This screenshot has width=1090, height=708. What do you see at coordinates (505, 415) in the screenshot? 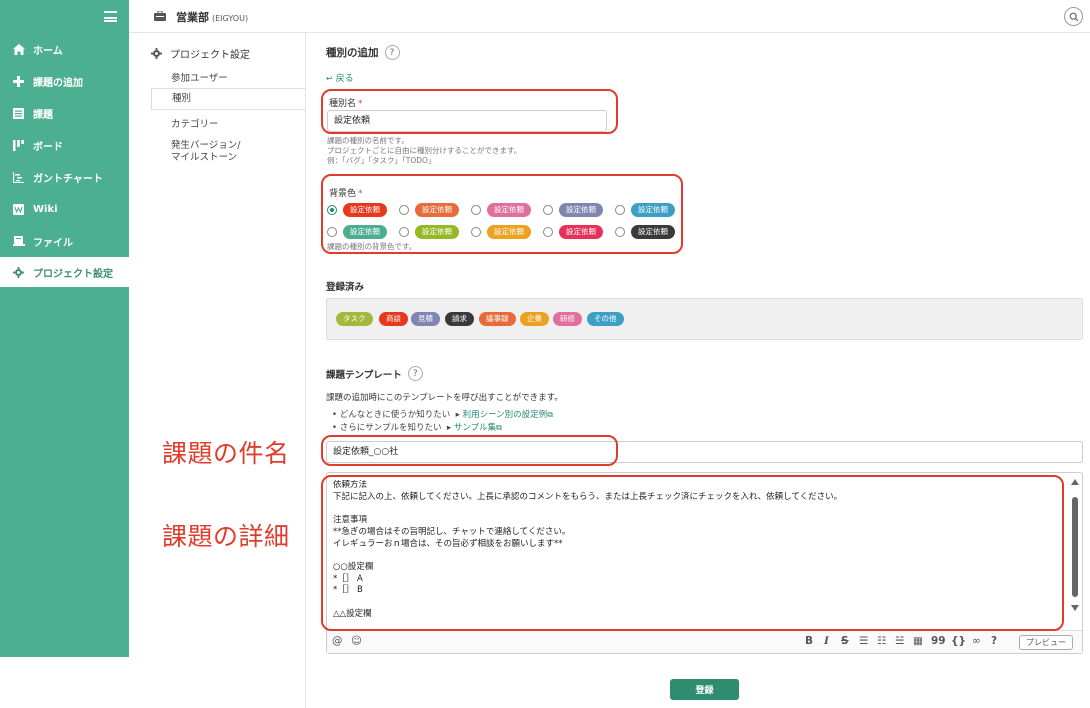
I see `usage-examples-link: 利用シーン別の設定例` at bounding box center [505, 415].